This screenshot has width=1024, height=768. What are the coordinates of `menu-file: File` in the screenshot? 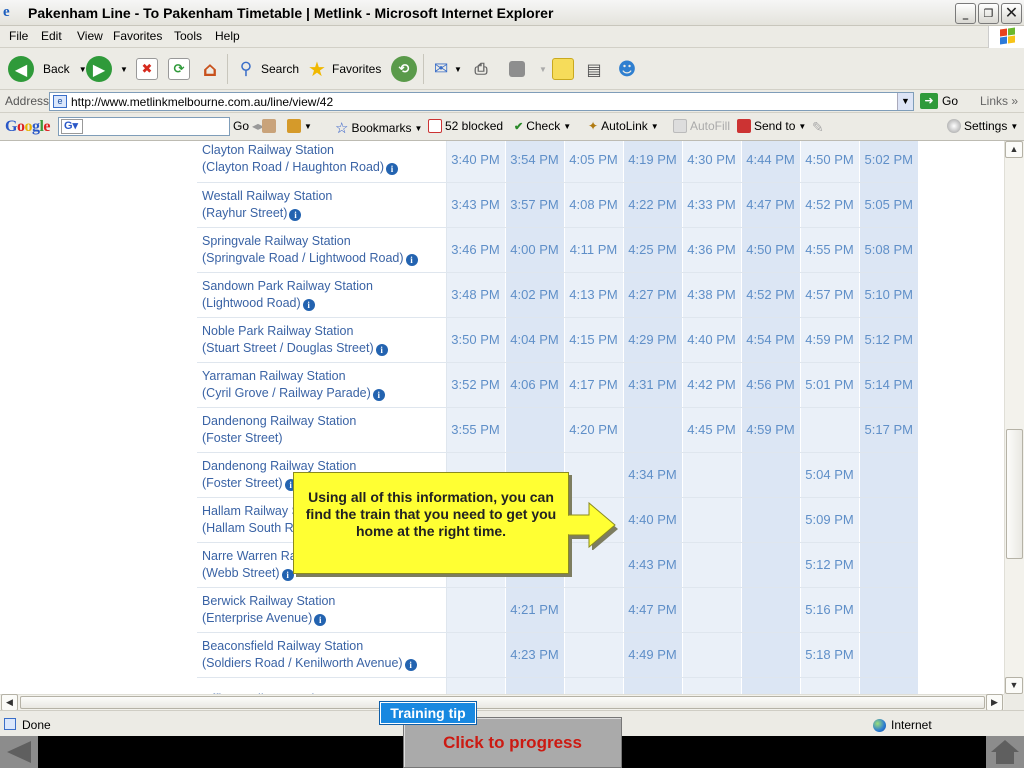 It's located at (18, 36).